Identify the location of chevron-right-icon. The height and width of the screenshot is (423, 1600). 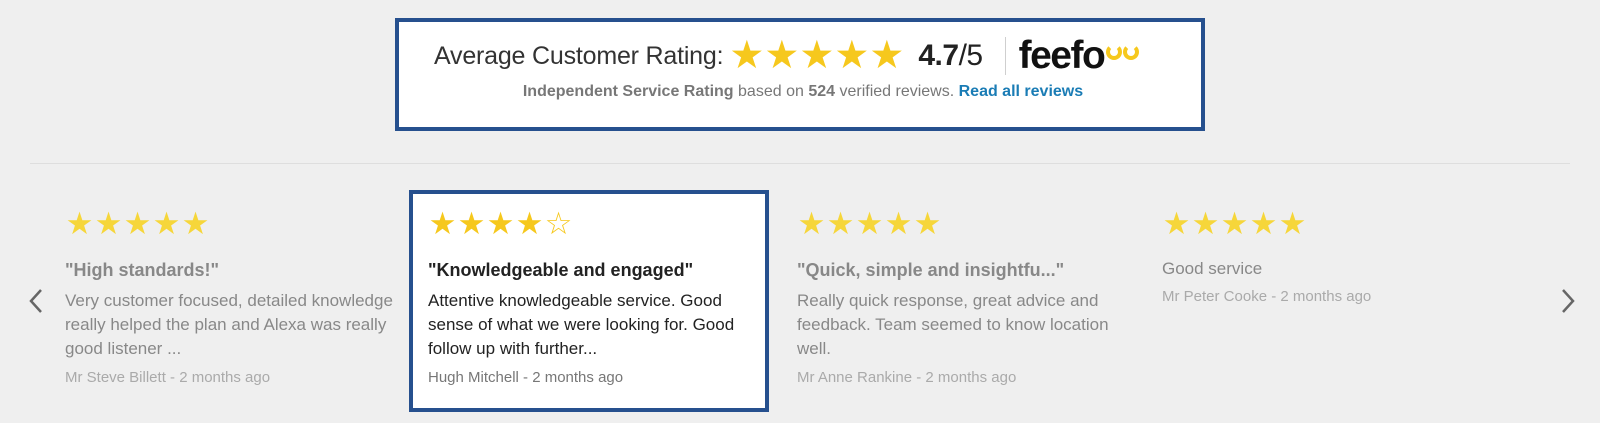
(1568, 301).